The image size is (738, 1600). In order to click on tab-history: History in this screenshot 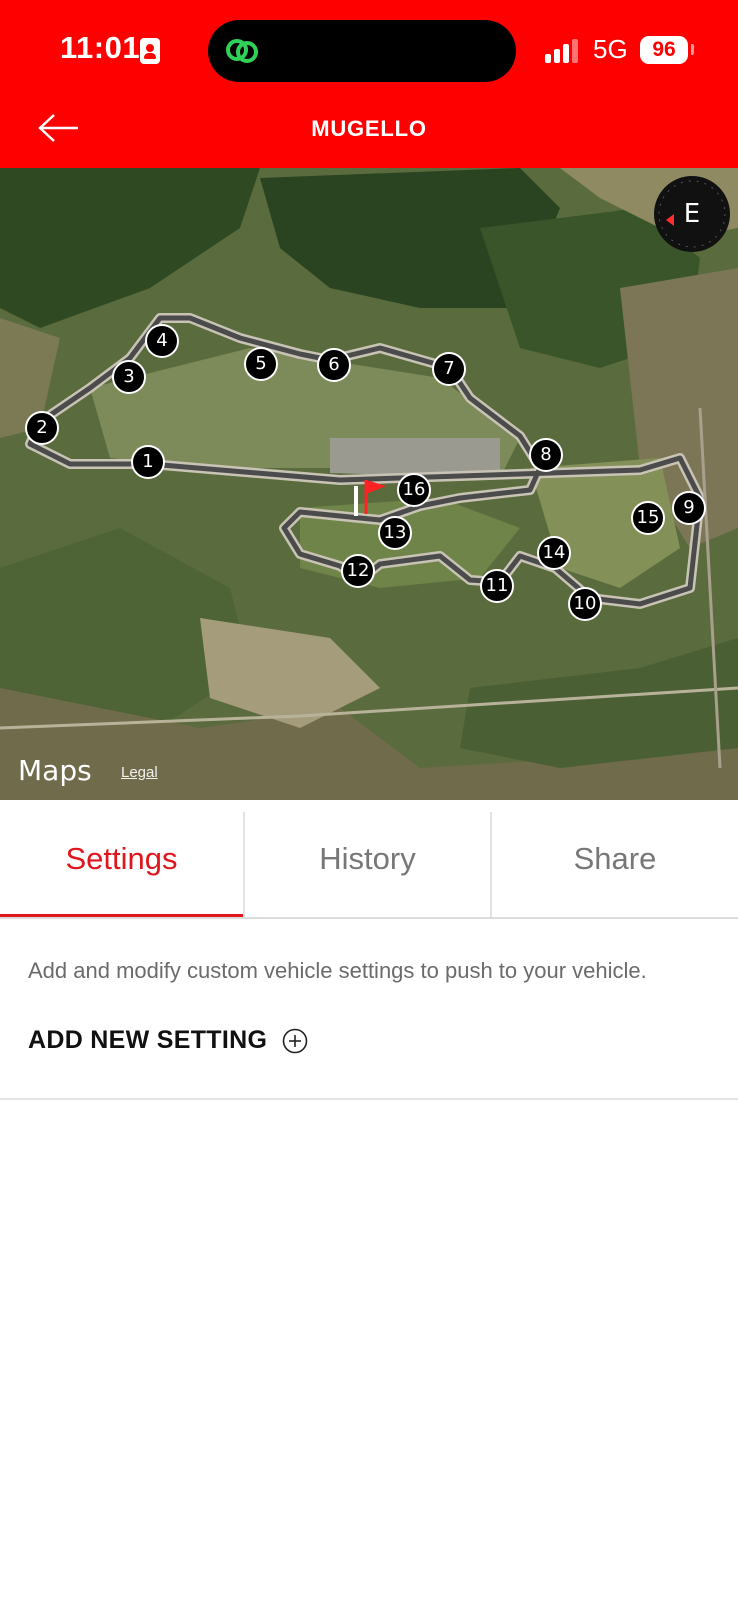, I will do `click(367, 858)`.